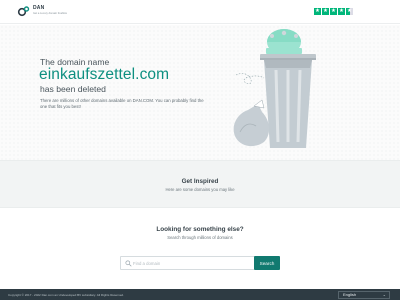 The width and height of the screenshot is (400, 300). I want to click on language-select: English ⌄, so click(364, 295).